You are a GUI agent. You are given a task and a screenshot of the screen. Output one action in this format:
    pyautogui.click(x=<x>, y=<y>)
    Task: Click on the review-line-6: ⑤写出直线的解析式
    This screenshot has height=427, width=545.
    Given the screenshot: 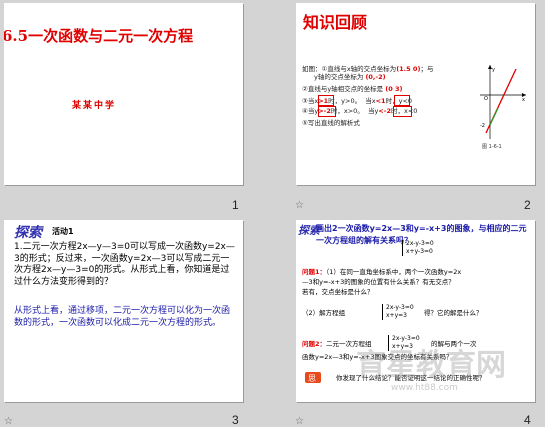 What is the action you would take?
    pyautogui.click(x=331, y=123)
    